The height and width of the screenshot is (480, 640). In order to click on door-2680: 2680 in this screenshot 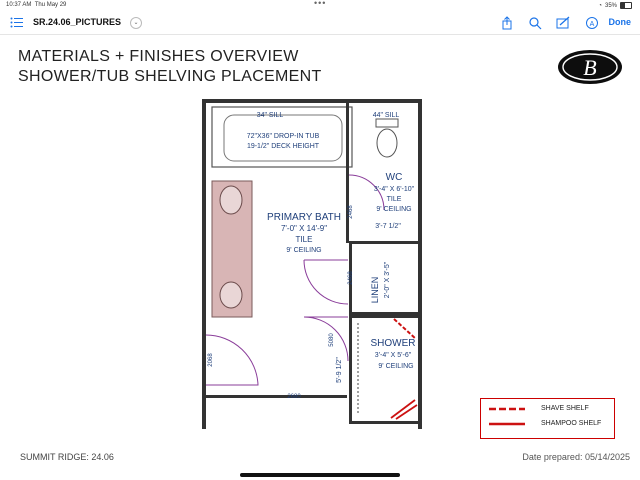, I will do `click(294, 397)`.